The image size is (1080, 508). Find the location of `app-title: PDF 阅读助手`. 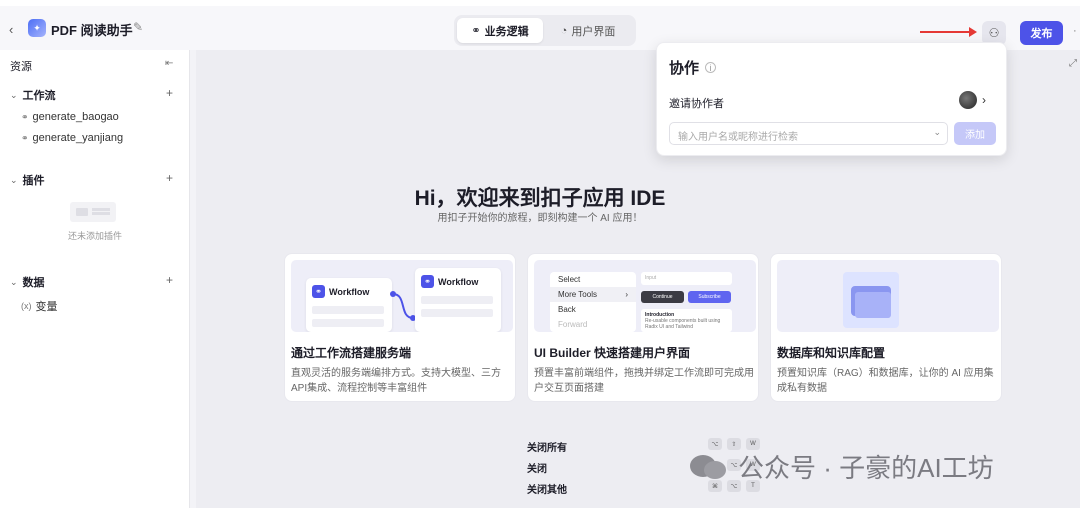

app-title: PDF 阅读助手 is located at coordinates (92, 30).